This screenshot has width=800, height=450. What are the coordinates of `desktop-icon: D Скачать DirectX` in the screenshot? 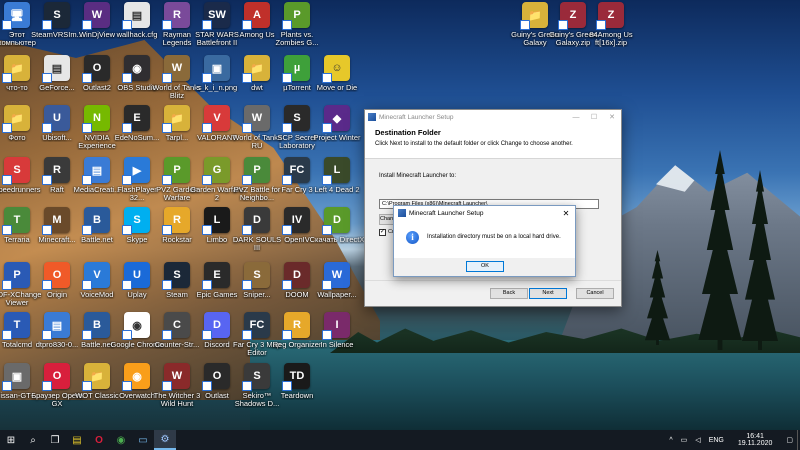 It's located at (337, 237).